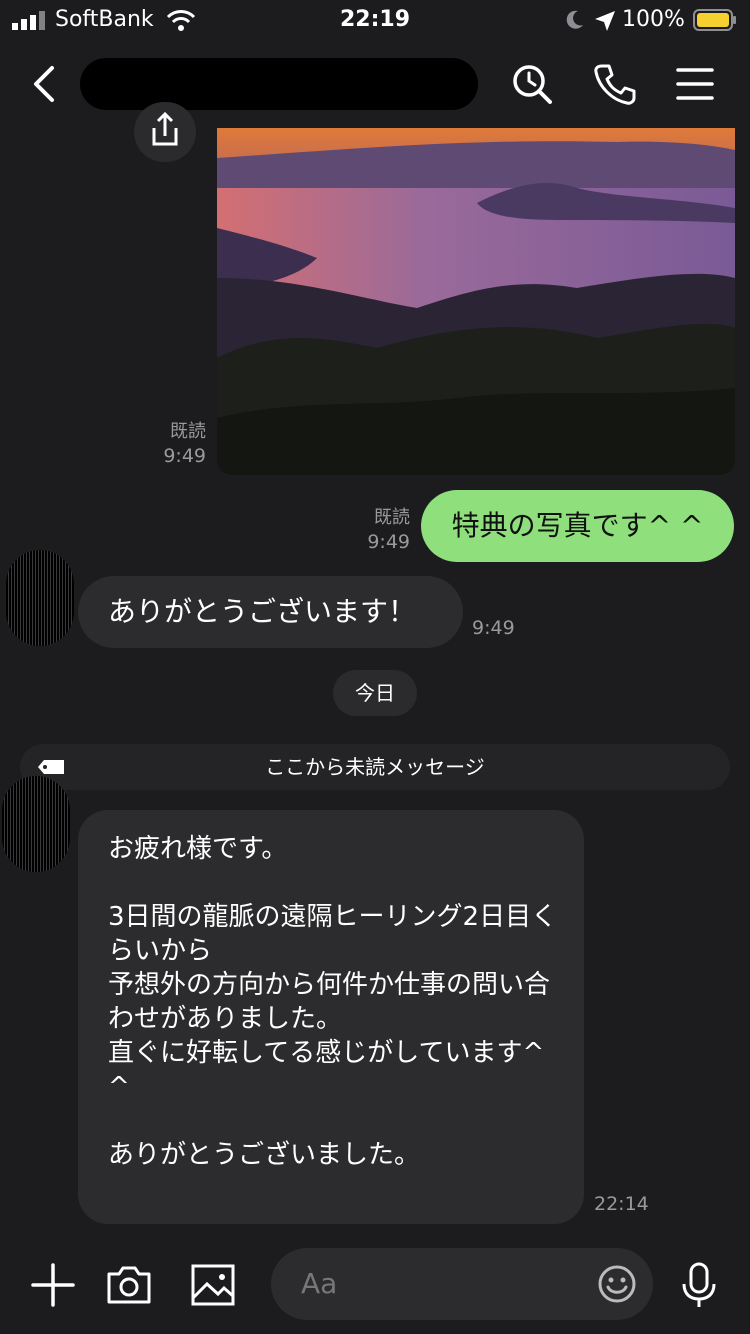  Describe the element at coordinates (714, 20) in the screenshot. I see `battery-icon` at that location.